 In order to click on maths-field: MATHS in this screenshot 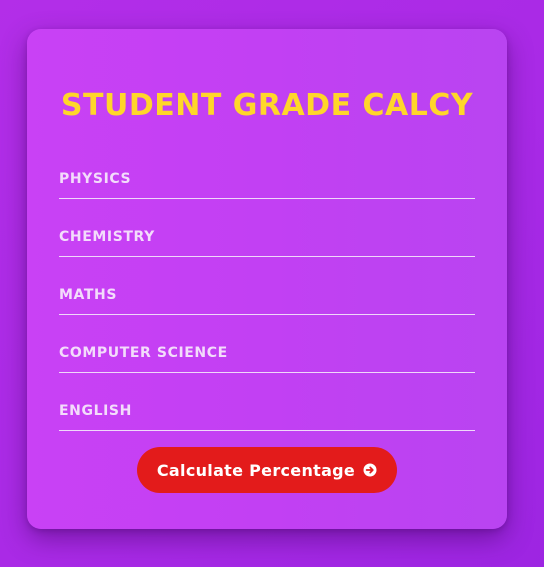, I will do `click(267, 286)`.